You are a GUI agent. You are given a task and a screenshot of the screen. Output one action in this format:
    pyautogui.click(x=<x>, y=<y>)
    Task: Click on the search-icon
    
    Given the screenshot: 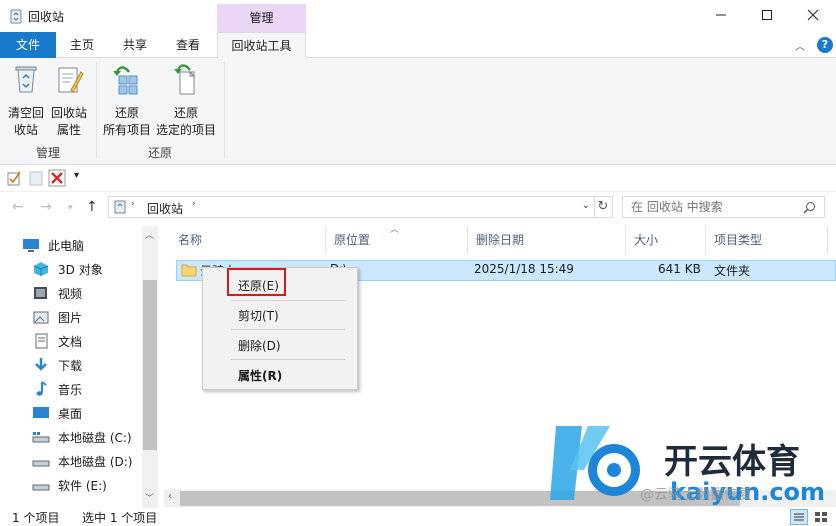 What is the action you would take?
    pyautogui.click(x=809, y=208)
    